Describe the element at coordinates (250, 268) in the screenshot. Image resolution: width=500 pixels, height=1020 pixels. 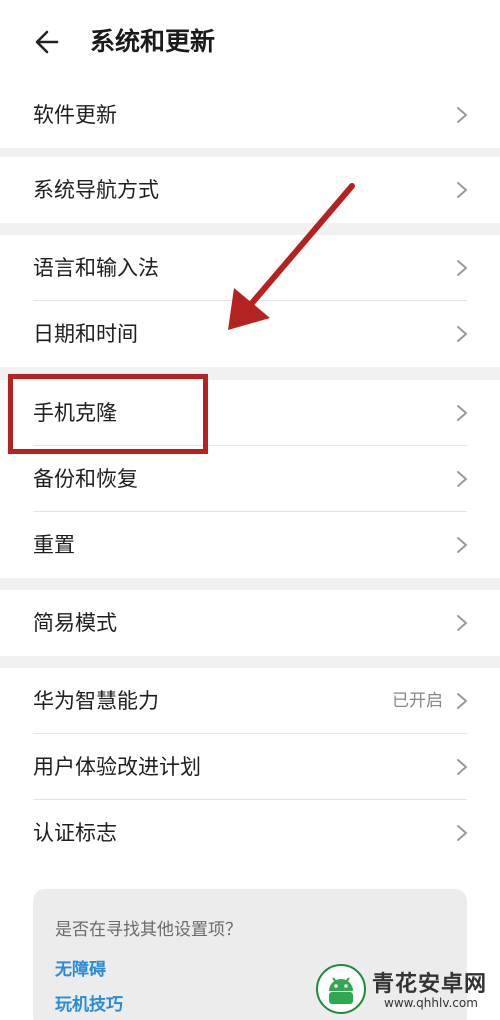
I see `settings-item-language-input: 语言和输入法` at that location.